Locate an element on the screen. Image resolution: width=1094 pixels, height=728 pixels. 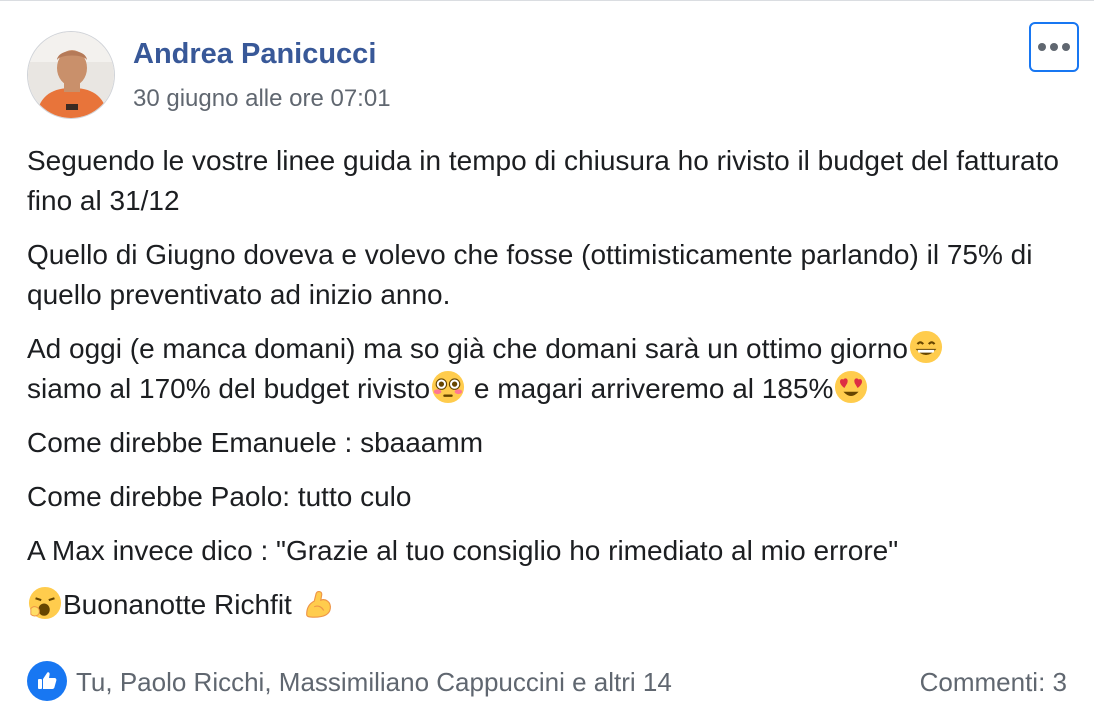
post-paragraph: Buonanotte Richfit is located at coordinates (547, 605).